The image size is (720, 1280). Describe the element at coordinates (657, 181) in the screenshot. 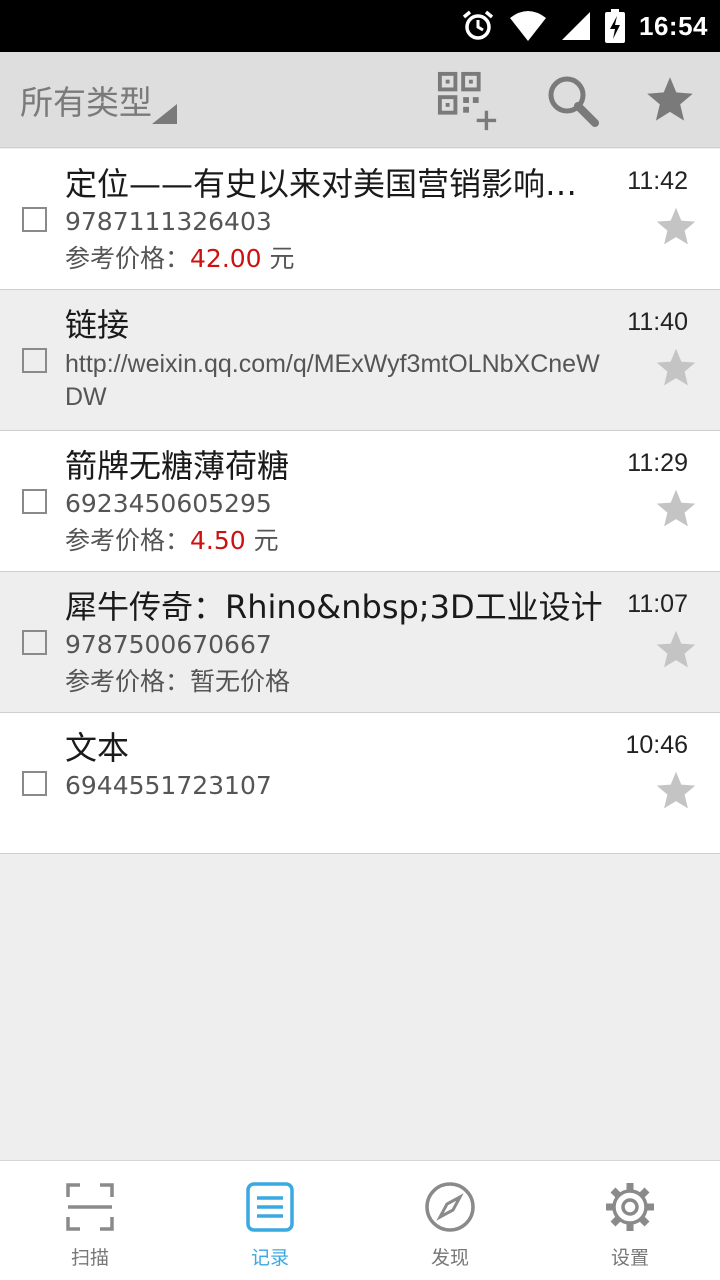

I see `record-time: 11:42` at that location.